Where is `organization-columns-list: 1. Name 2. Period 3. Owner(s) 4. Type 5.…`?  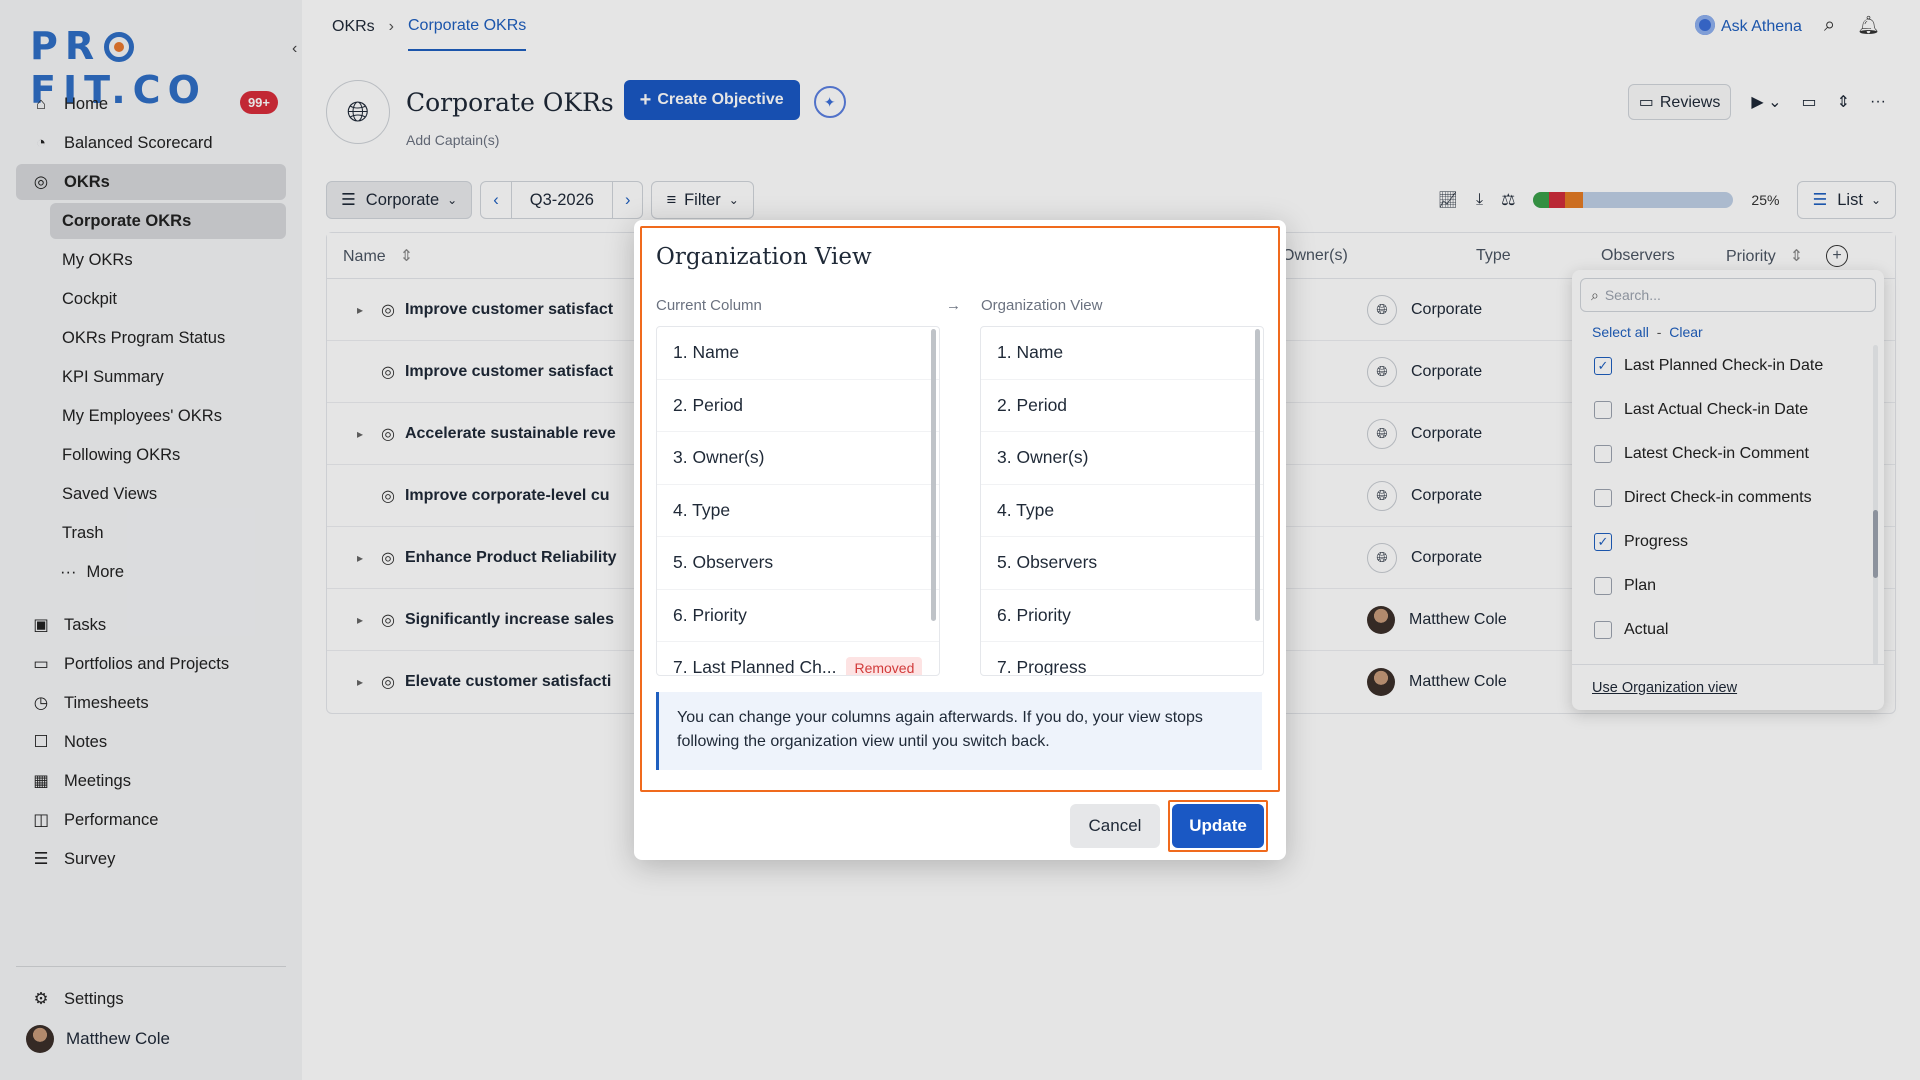
organization-columns-list: 1. Name 2. Period 3. Owner(s) 4. Type 5.… is located at coordinates (1122, 501).